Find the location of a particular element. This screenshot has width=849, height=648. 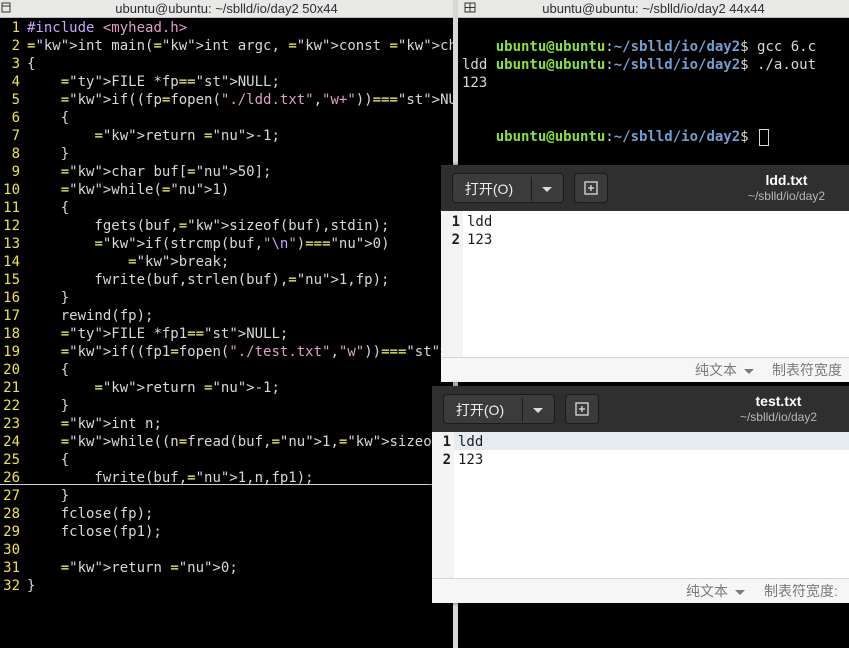

code-text: ="kw">char buf[="nu">50]; is located at coordinates (166, 172).